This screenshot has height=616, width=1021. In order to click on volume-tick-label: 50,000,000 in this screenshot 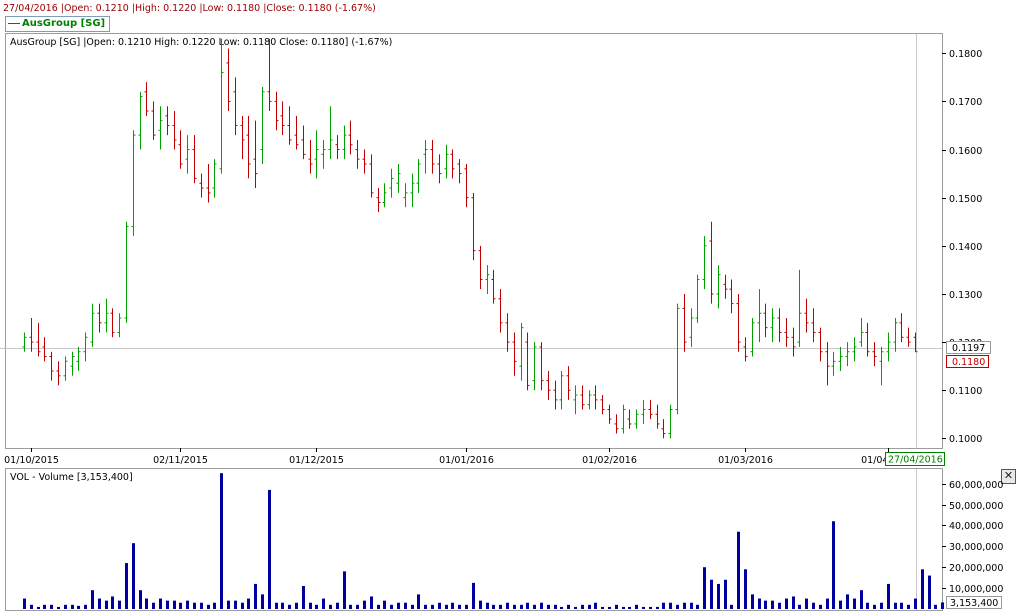, I will do `click(976, 506)`.